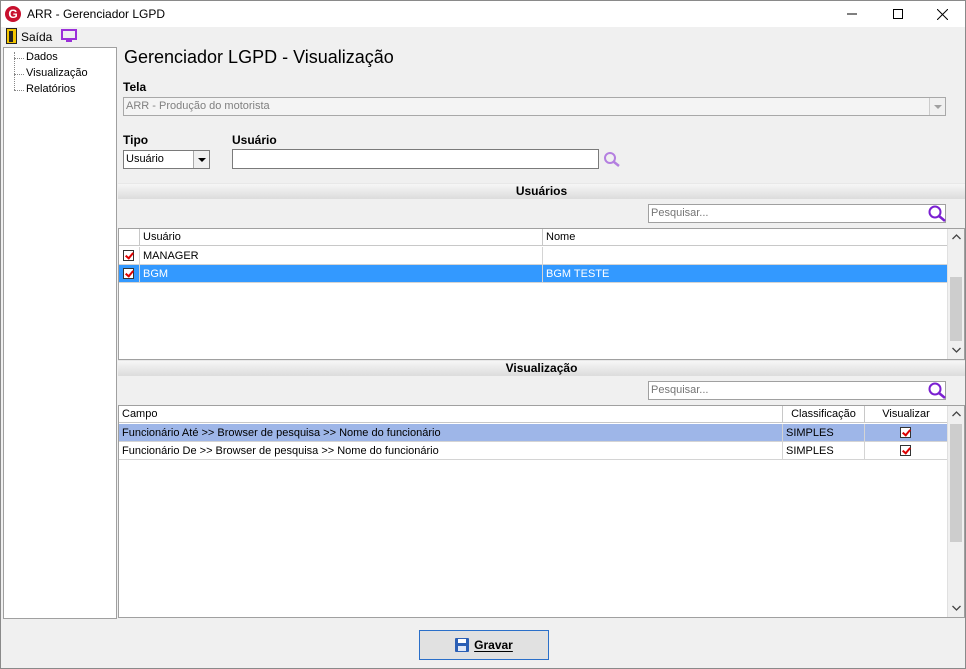 The width and height of the screenshot is (966, 669). What do you see at coordinates (786, 213) in the screenshot?
I see `users-search-input` at bounding box center [786, 213].